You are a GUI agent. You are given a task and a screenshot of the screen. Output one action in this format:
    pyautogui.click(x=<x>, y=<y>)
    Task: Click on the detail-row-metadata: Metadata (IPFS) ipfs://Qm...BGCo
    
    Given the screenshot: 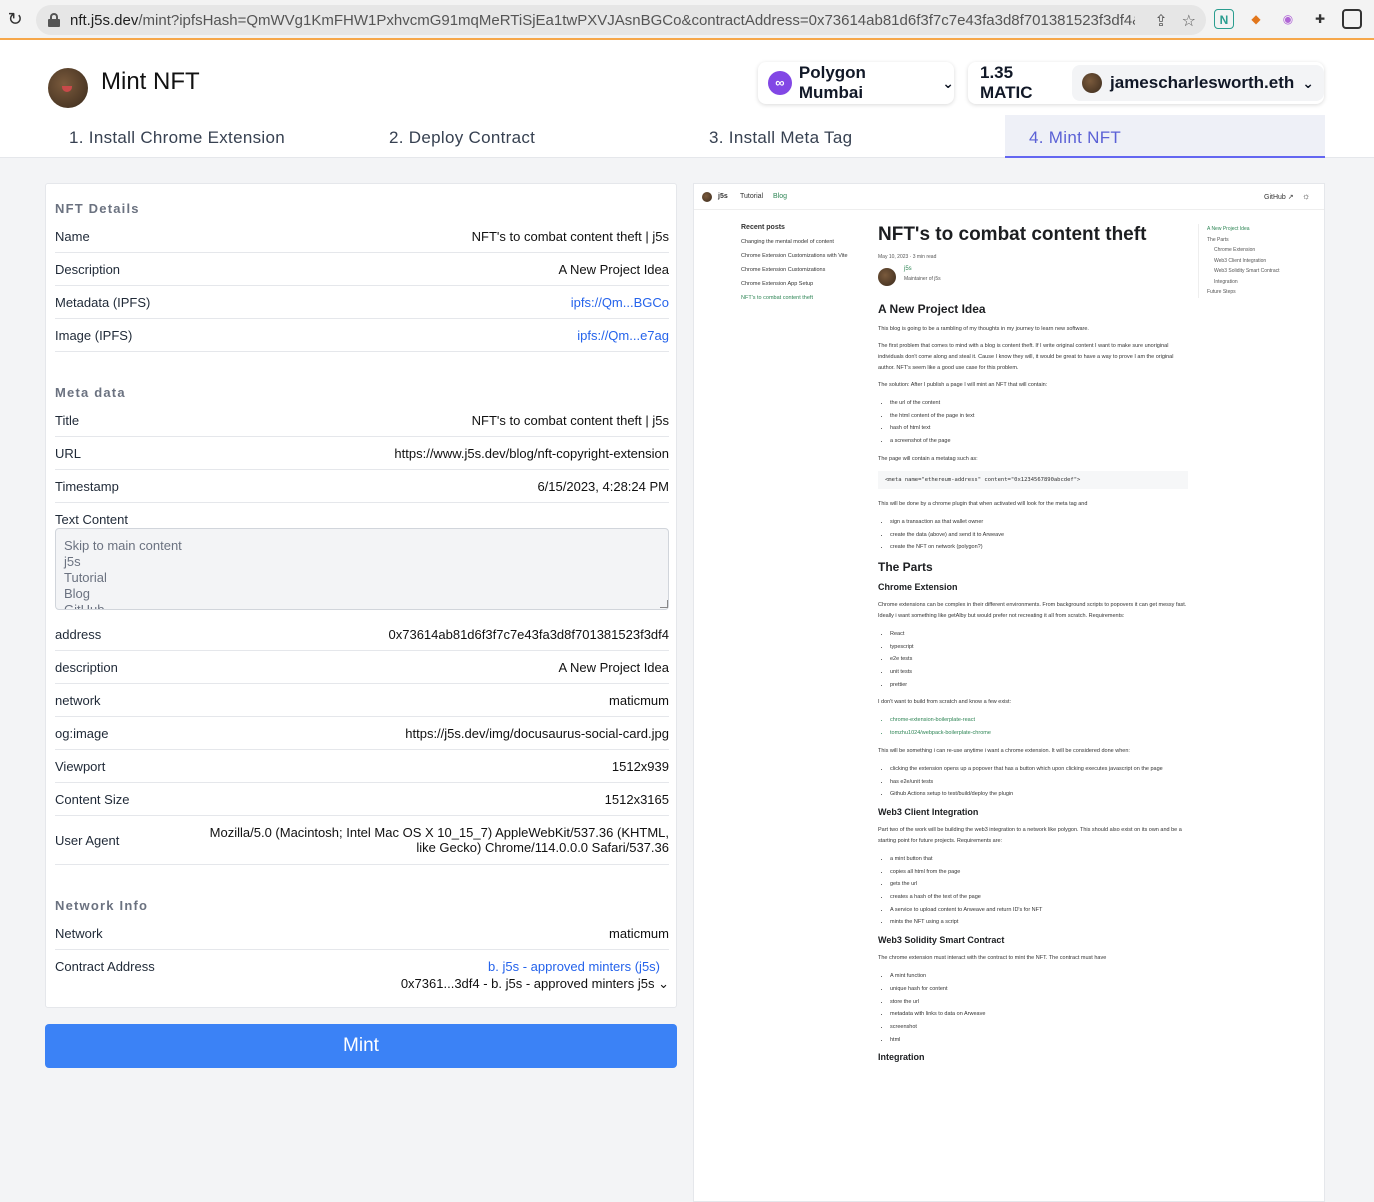 What is the action you would take?
    pyautogui.click(x=362, y=307)
    